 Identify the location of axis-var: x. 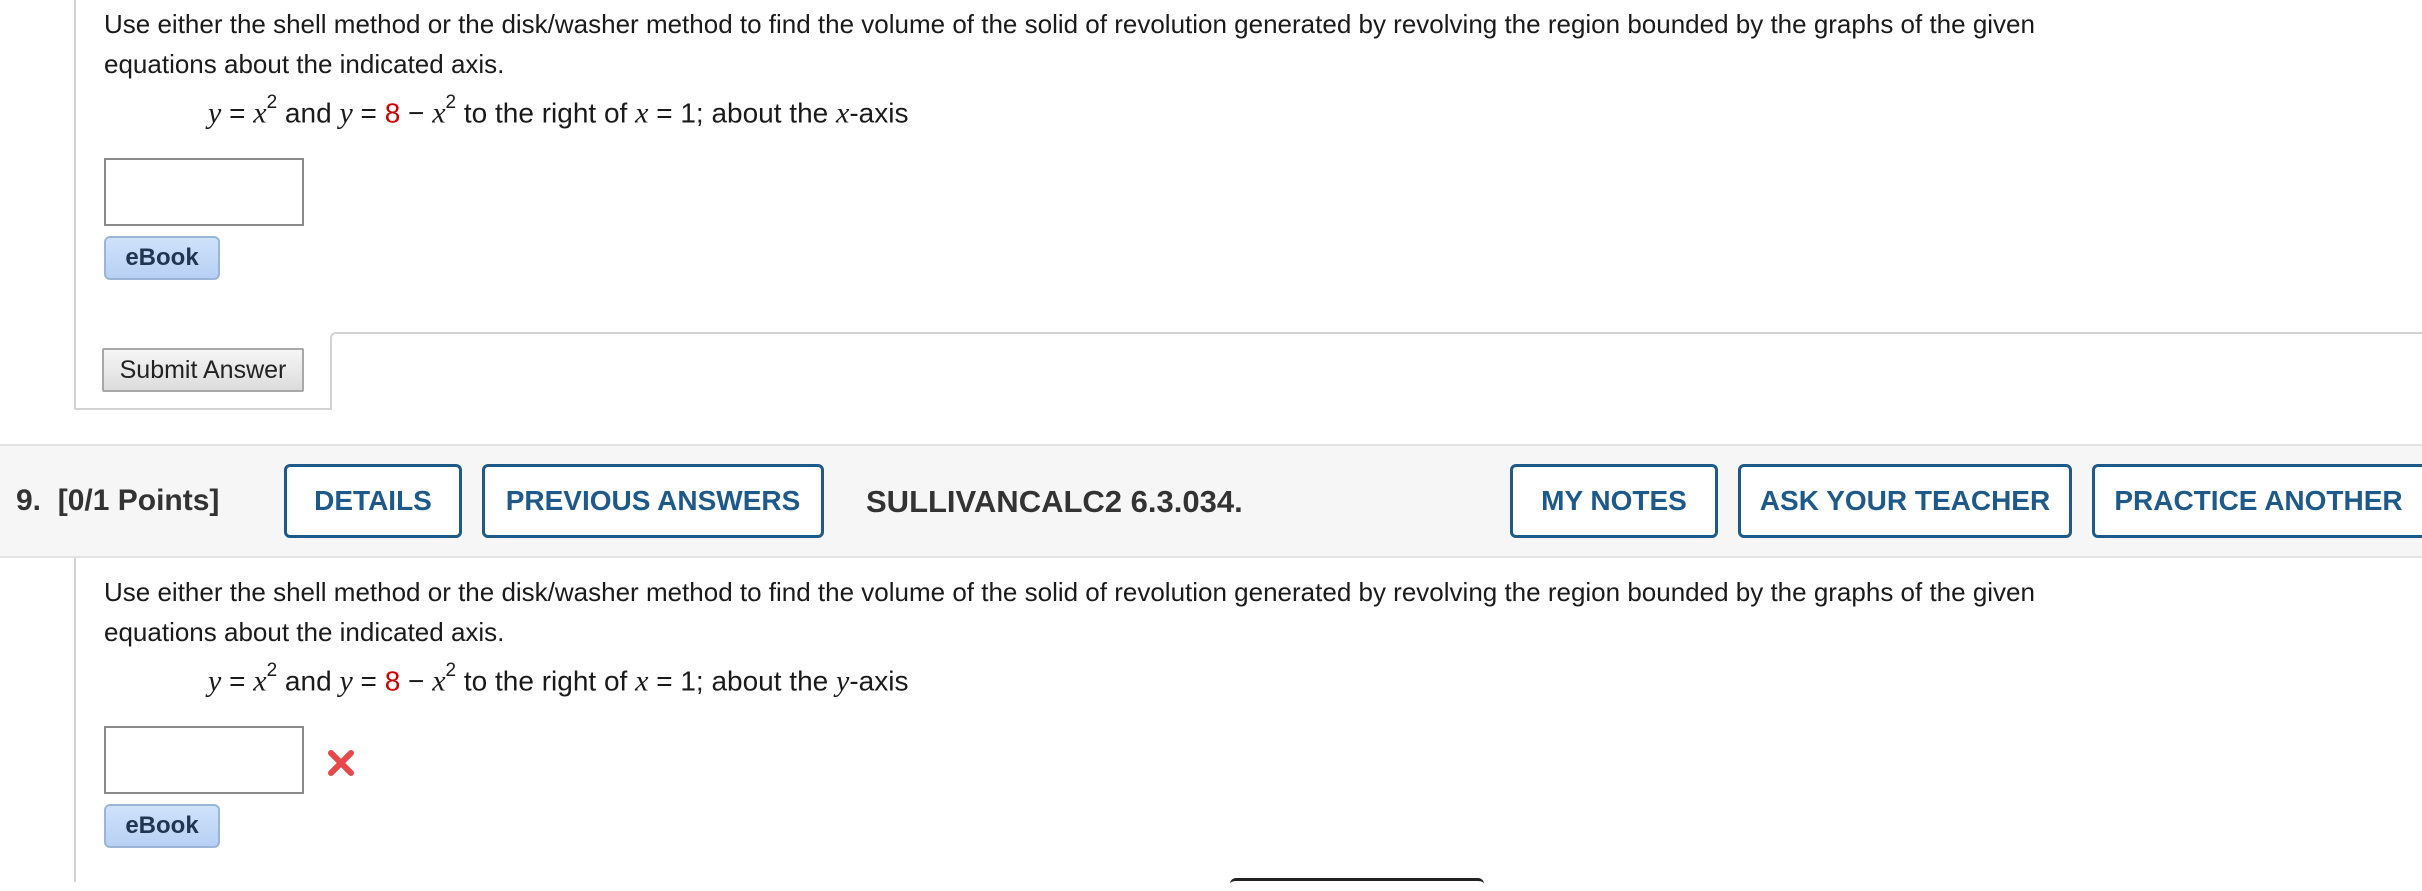
(843, 113).